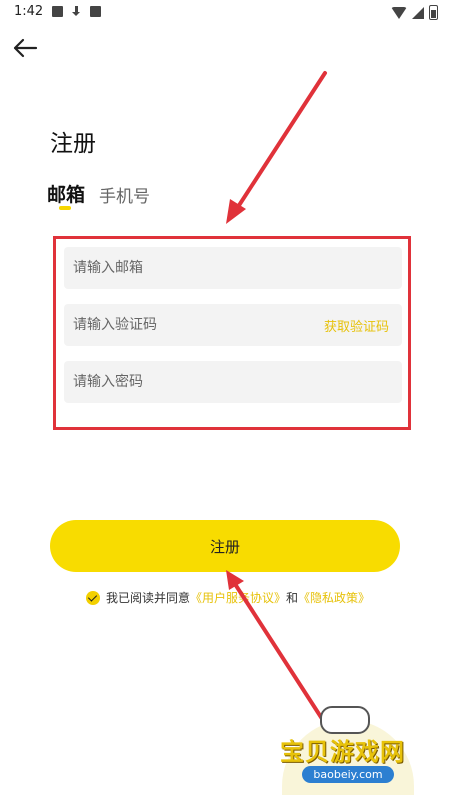 This screenshot has height=800, width=450. I want to click on watermark-logo: 宝贝游戏网 baobeiy.com, so click(348, 747).